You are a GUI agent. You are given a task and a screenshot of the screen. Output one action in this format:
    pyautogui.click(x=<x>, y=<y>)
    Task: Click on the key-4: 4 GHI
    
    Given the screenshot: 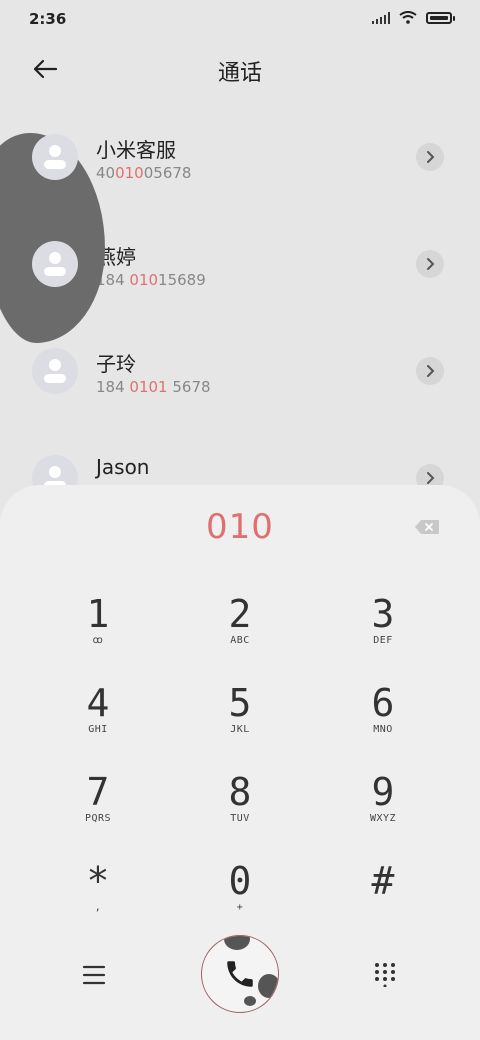 What is the action you would take?
    pyautogui.click(x=98, y=722)
    